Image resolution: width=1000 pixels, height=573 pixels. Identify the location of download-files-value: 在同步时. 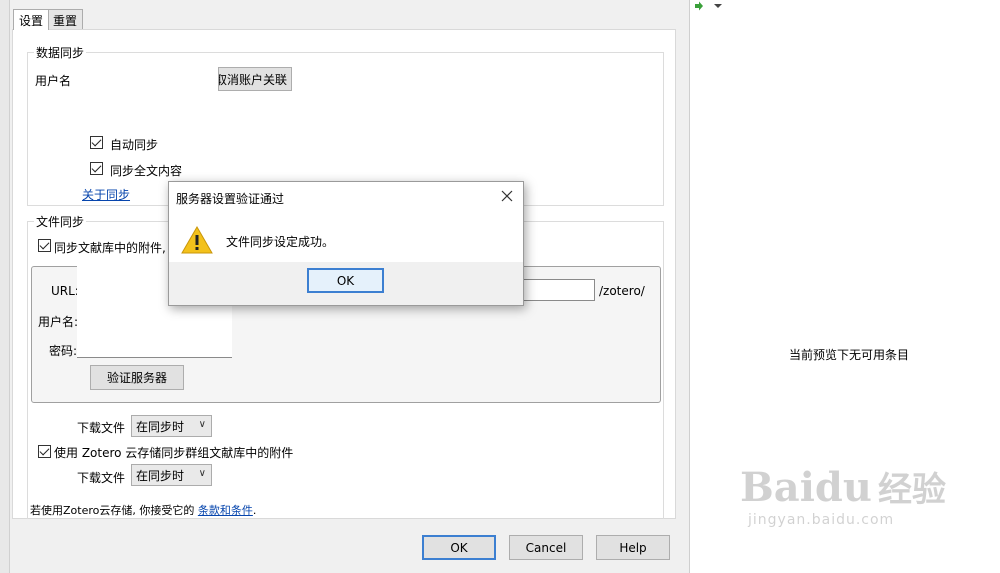
(160, 427).